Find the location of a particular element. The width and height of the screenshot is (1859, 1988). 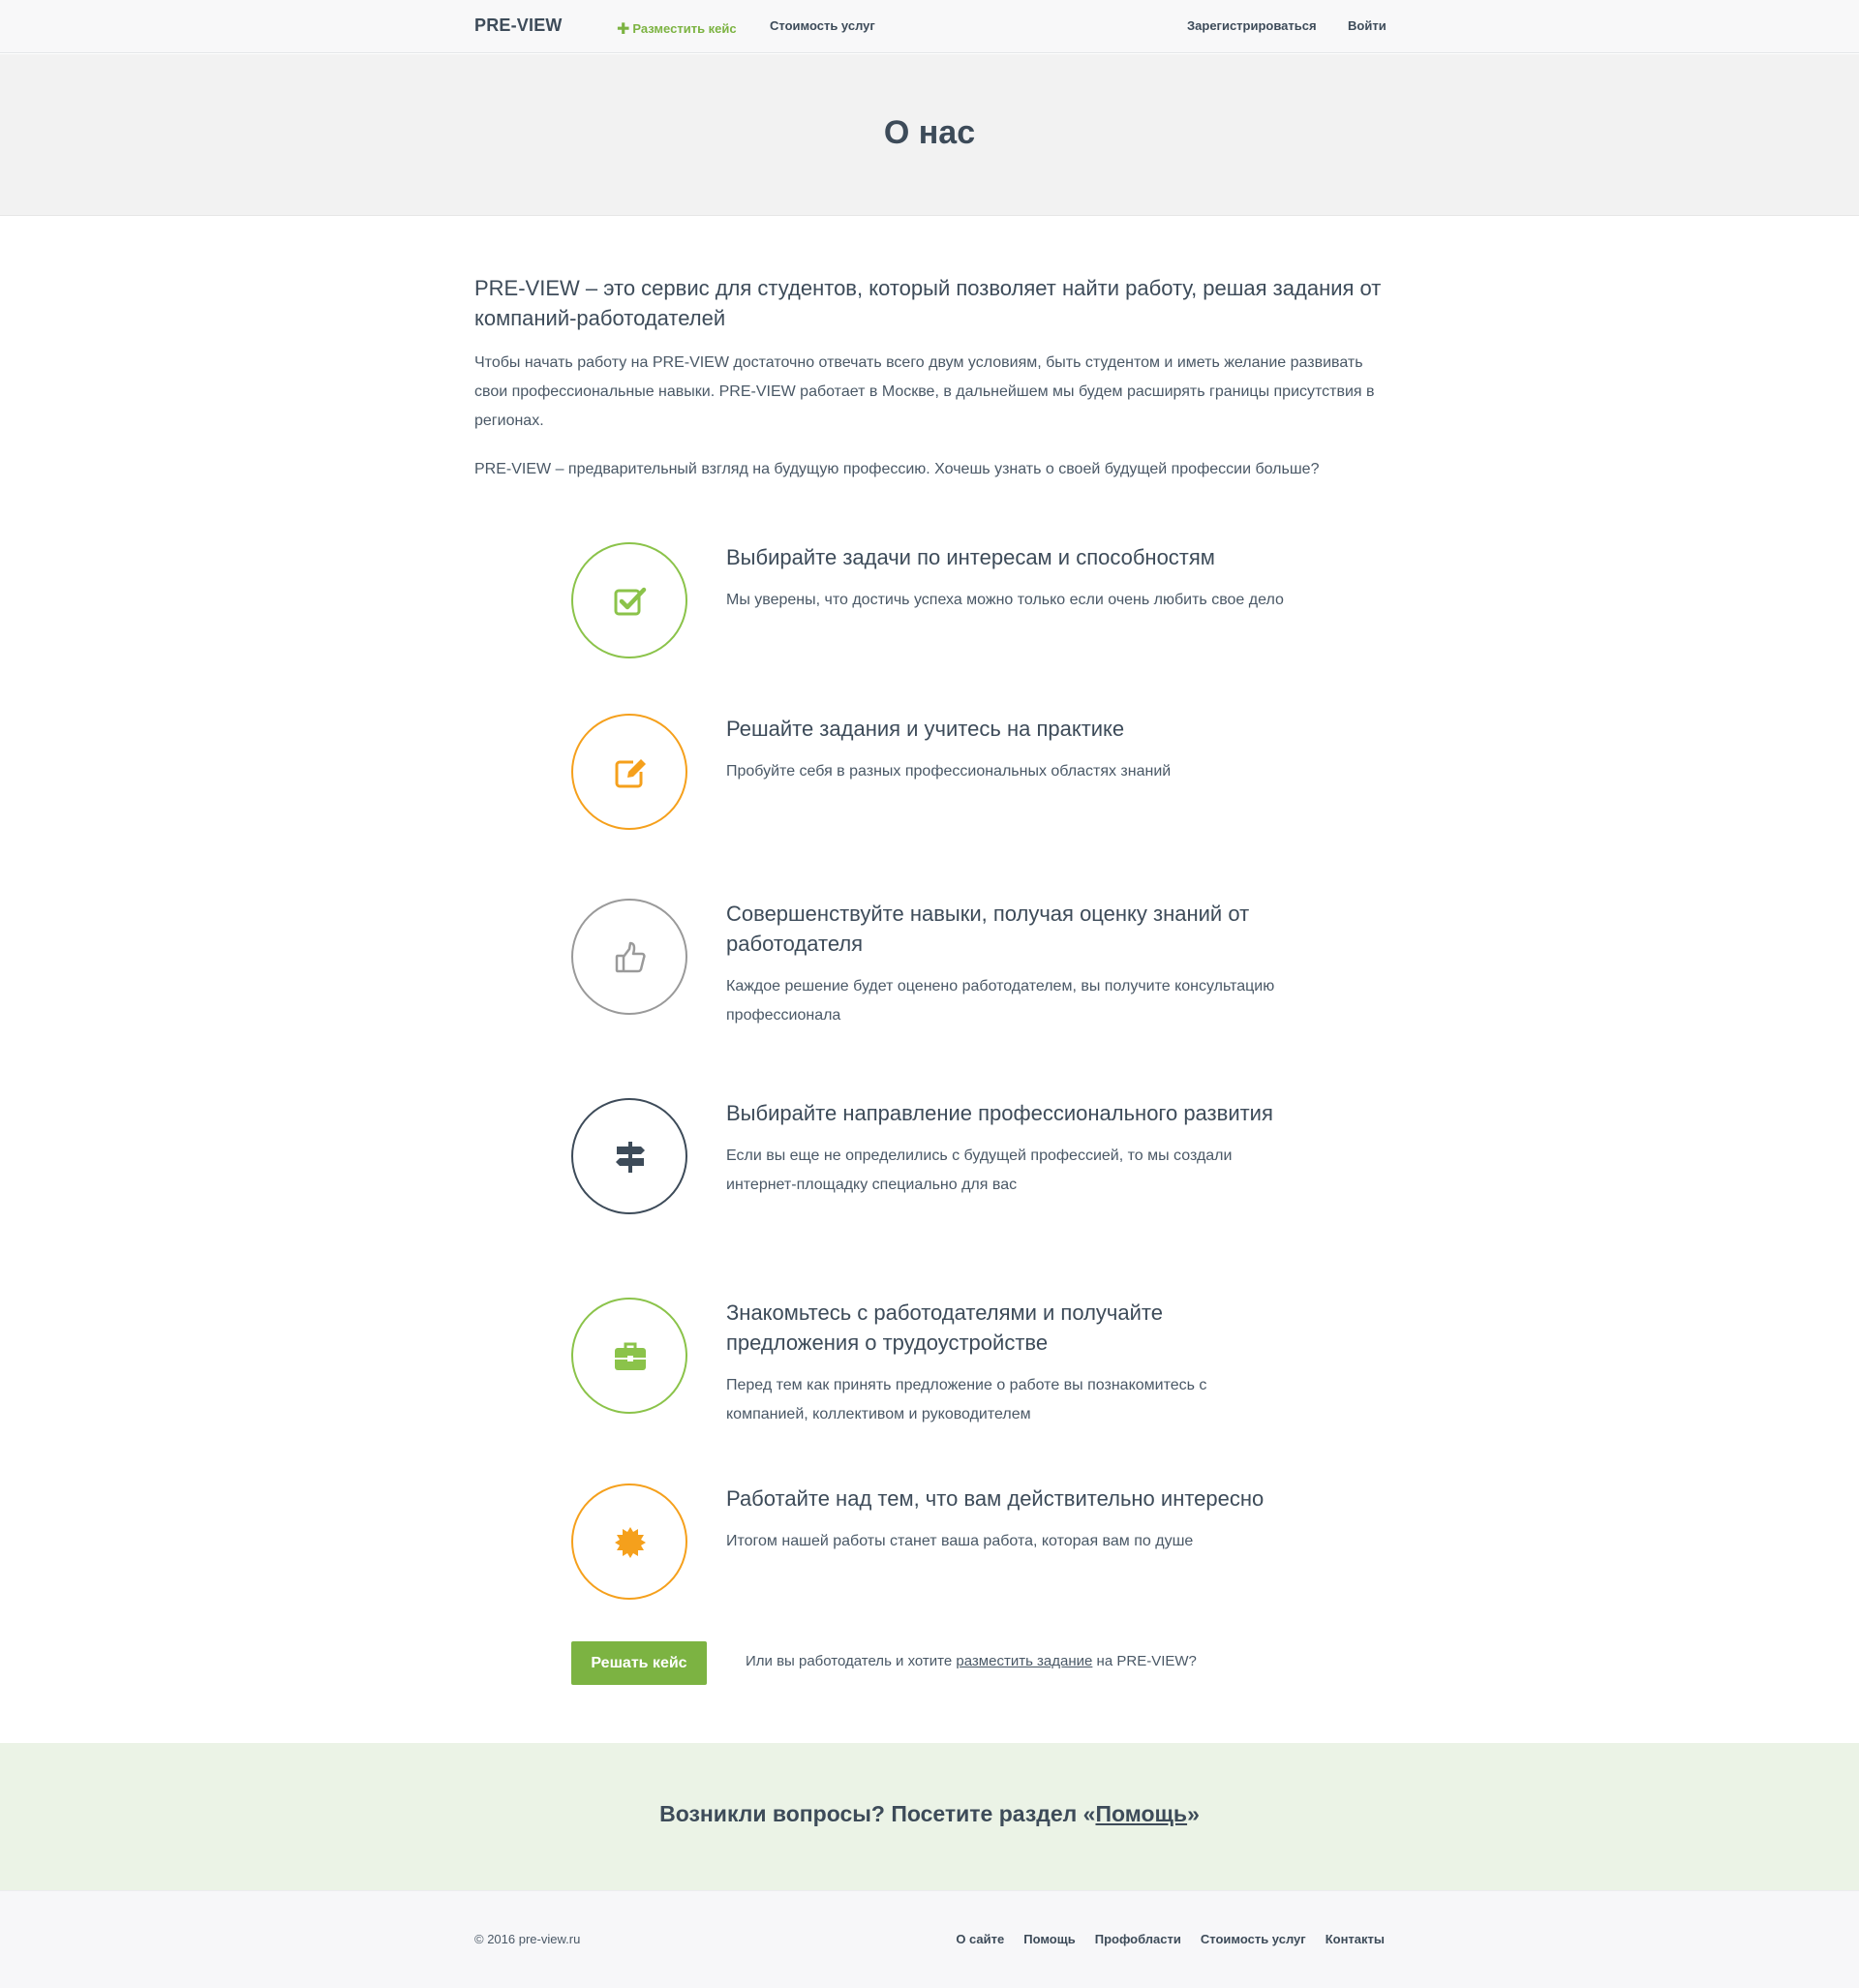

thumbs-up-icon is located at coordinates (630, 957).